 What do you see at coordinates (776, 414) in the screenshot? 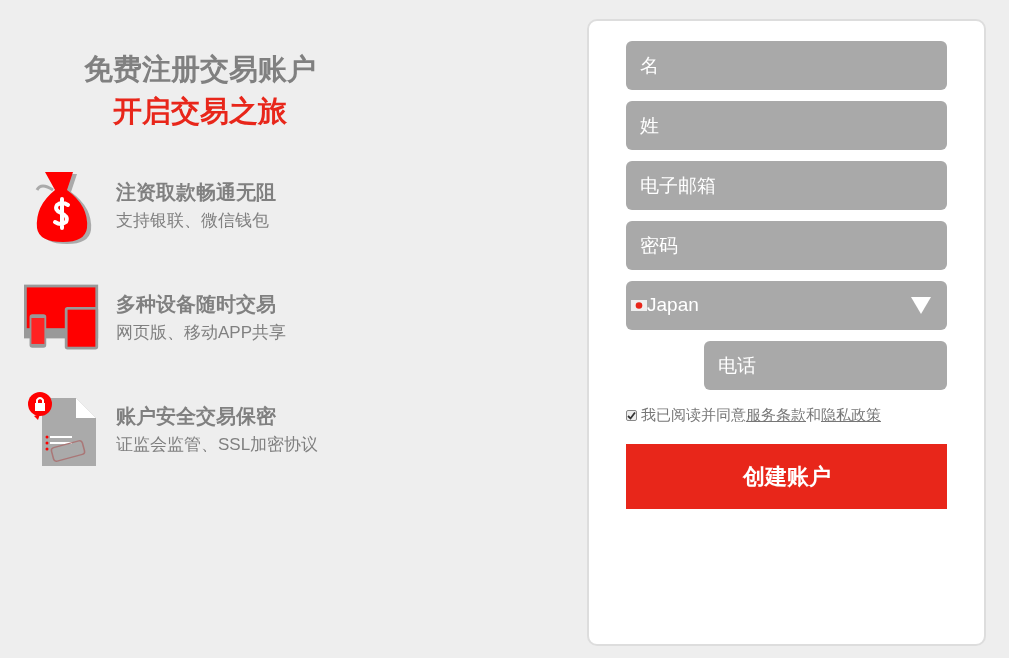
I see `terms-link: 服务条款` at bounding box center [776, 414].